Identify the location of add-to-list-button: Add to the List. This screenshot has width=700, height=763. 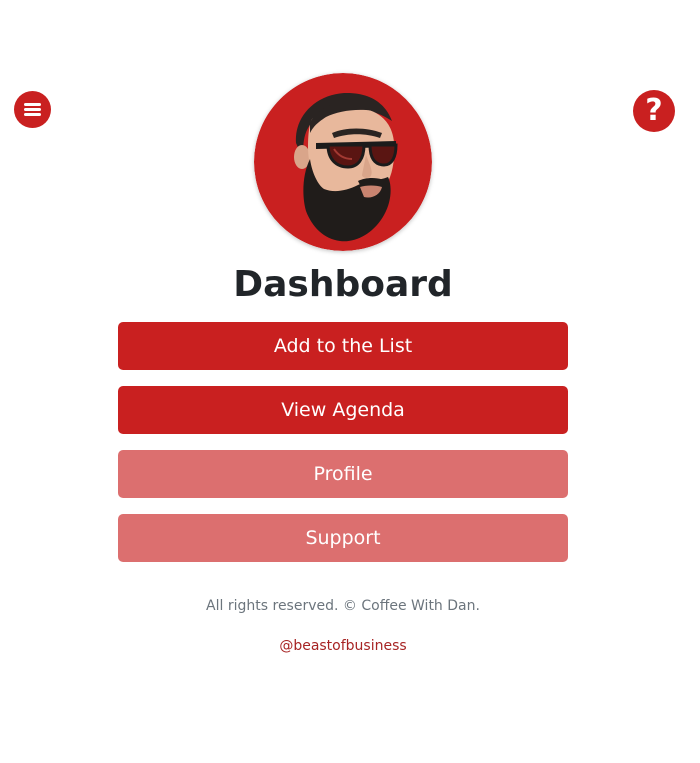
(343, 346).